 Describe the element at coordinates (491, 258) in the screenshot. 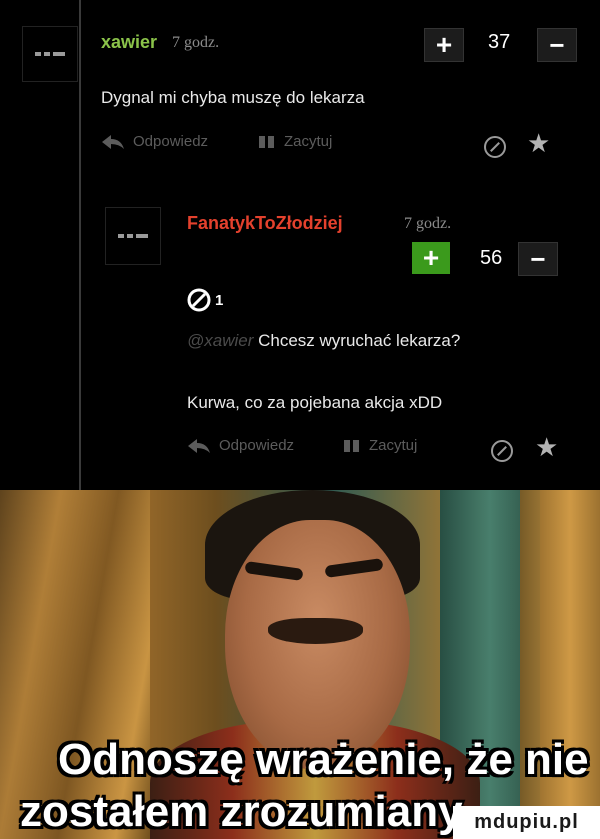

I see `vote-count: 56` at that location.